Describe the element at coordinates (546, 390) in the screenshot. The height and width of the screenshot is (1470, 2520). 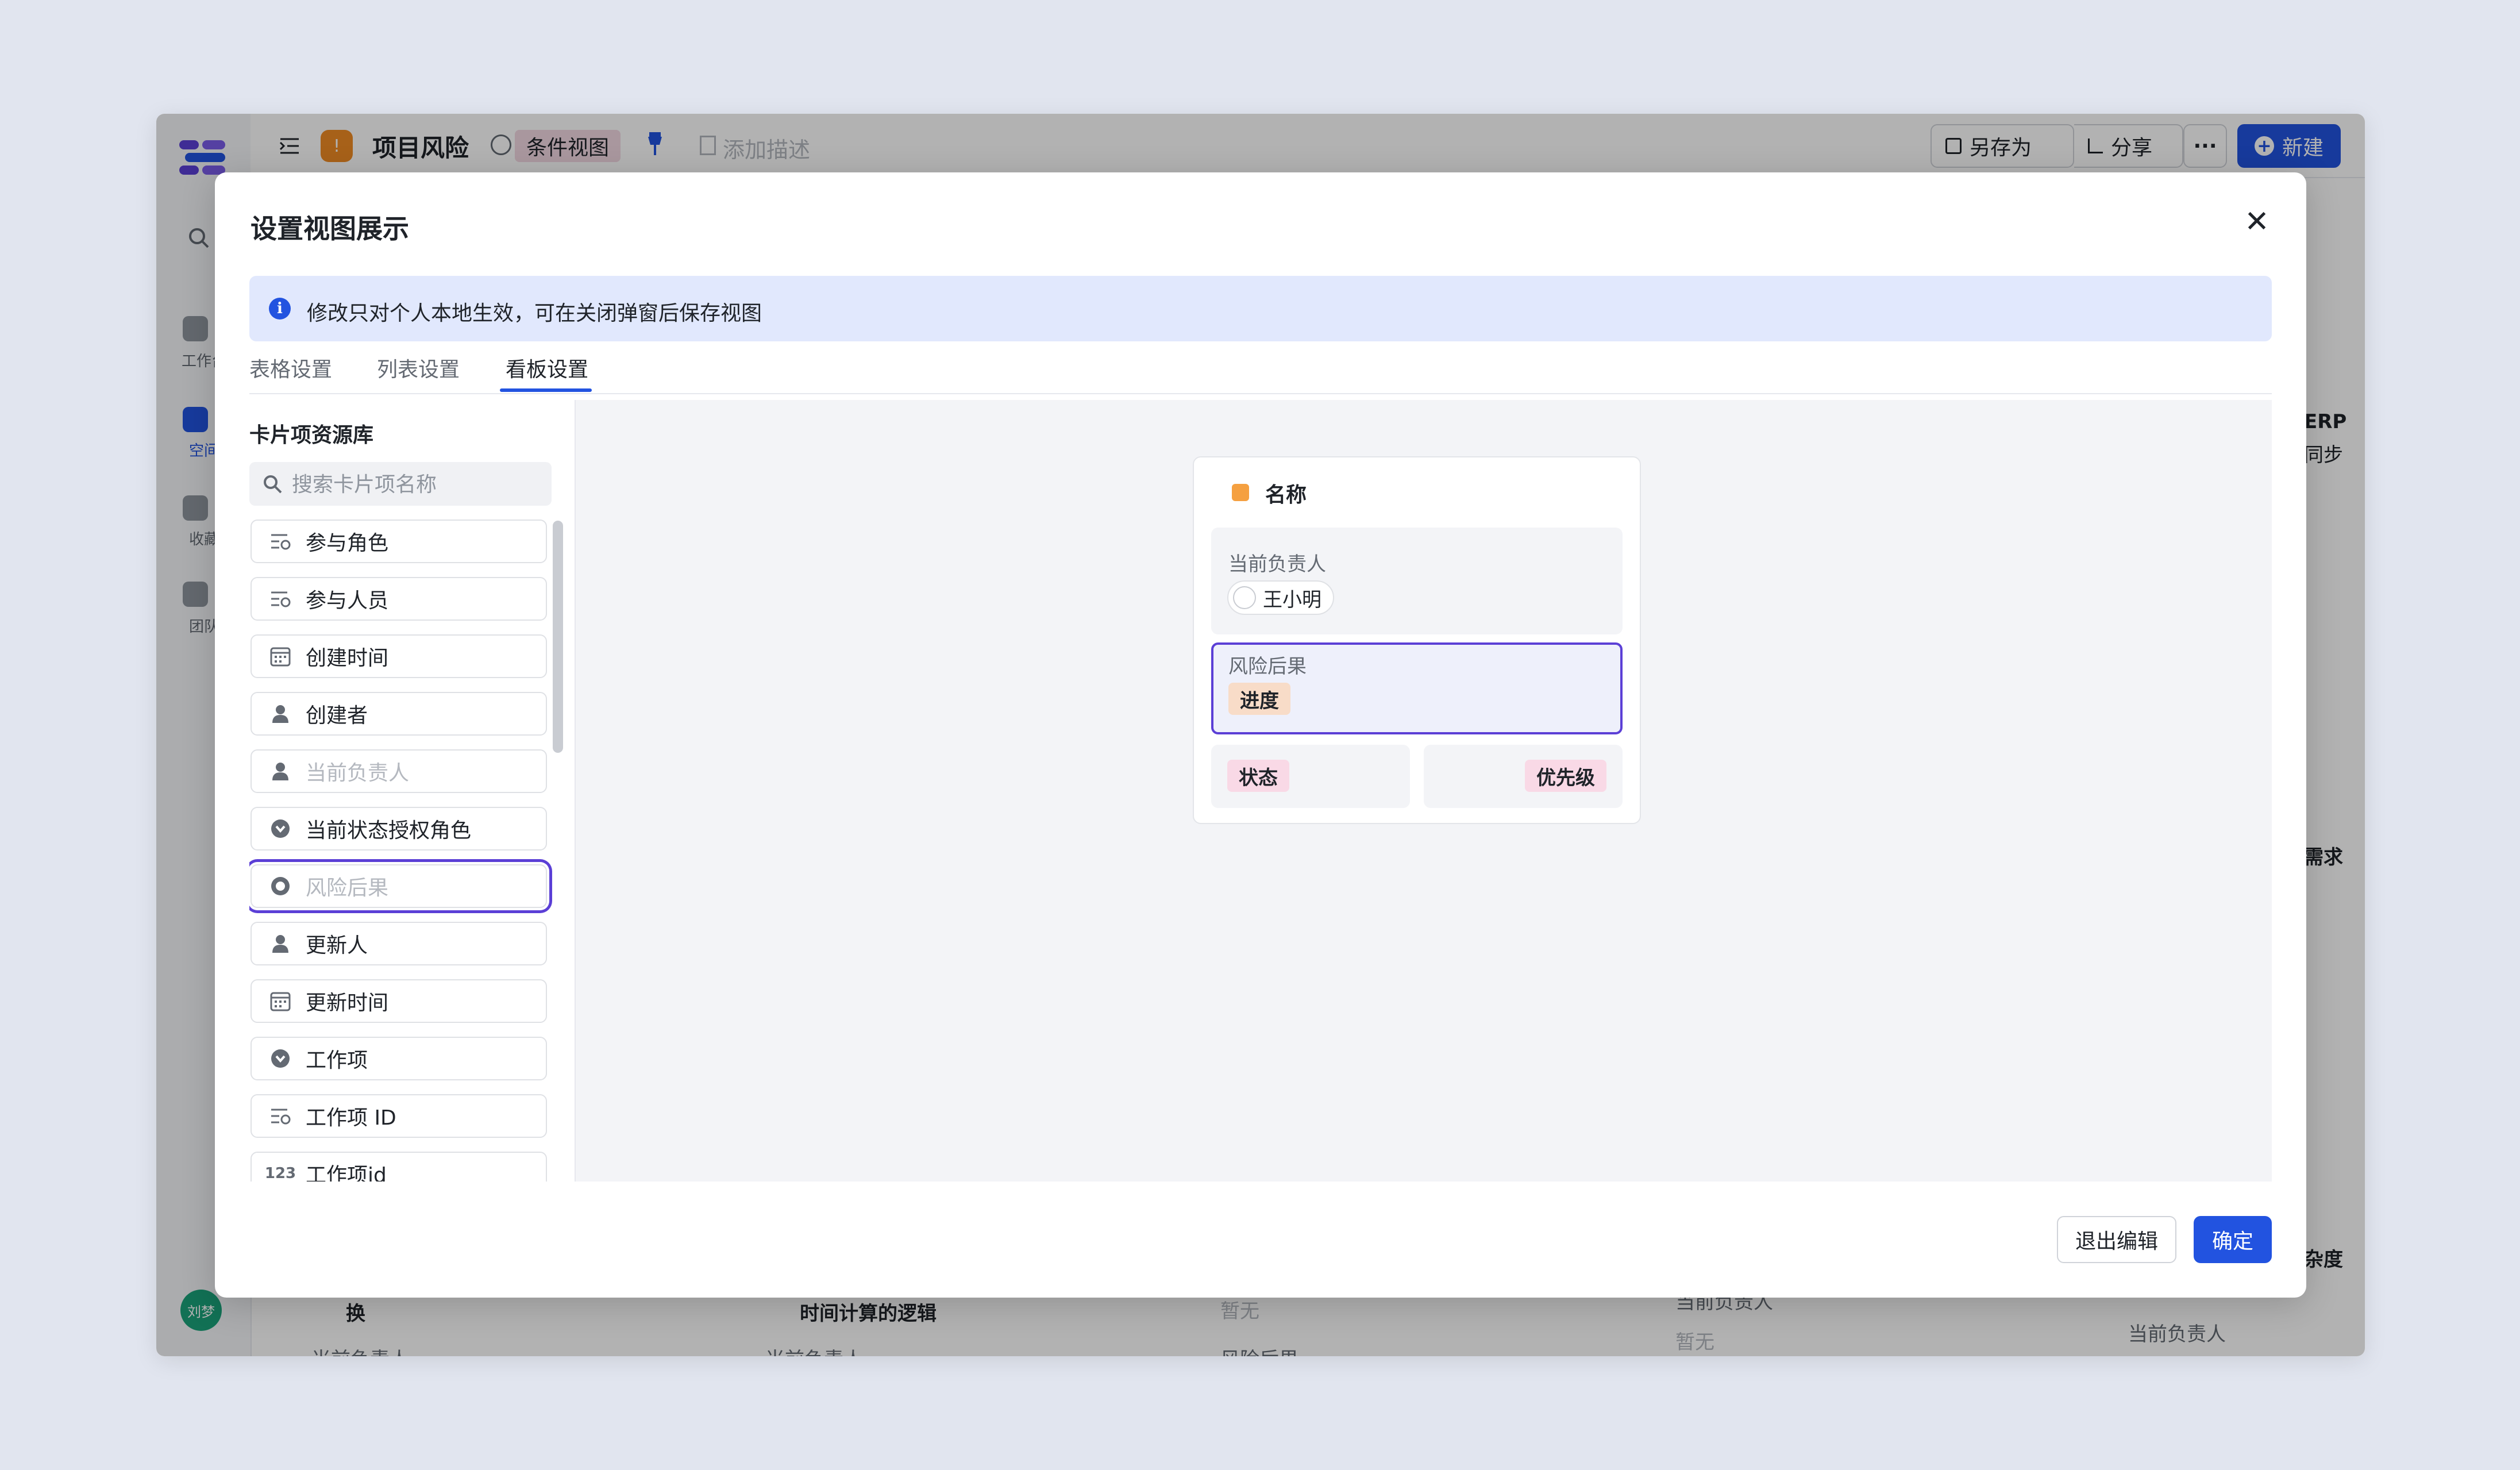
I see `active-tab-indicator` at that location.